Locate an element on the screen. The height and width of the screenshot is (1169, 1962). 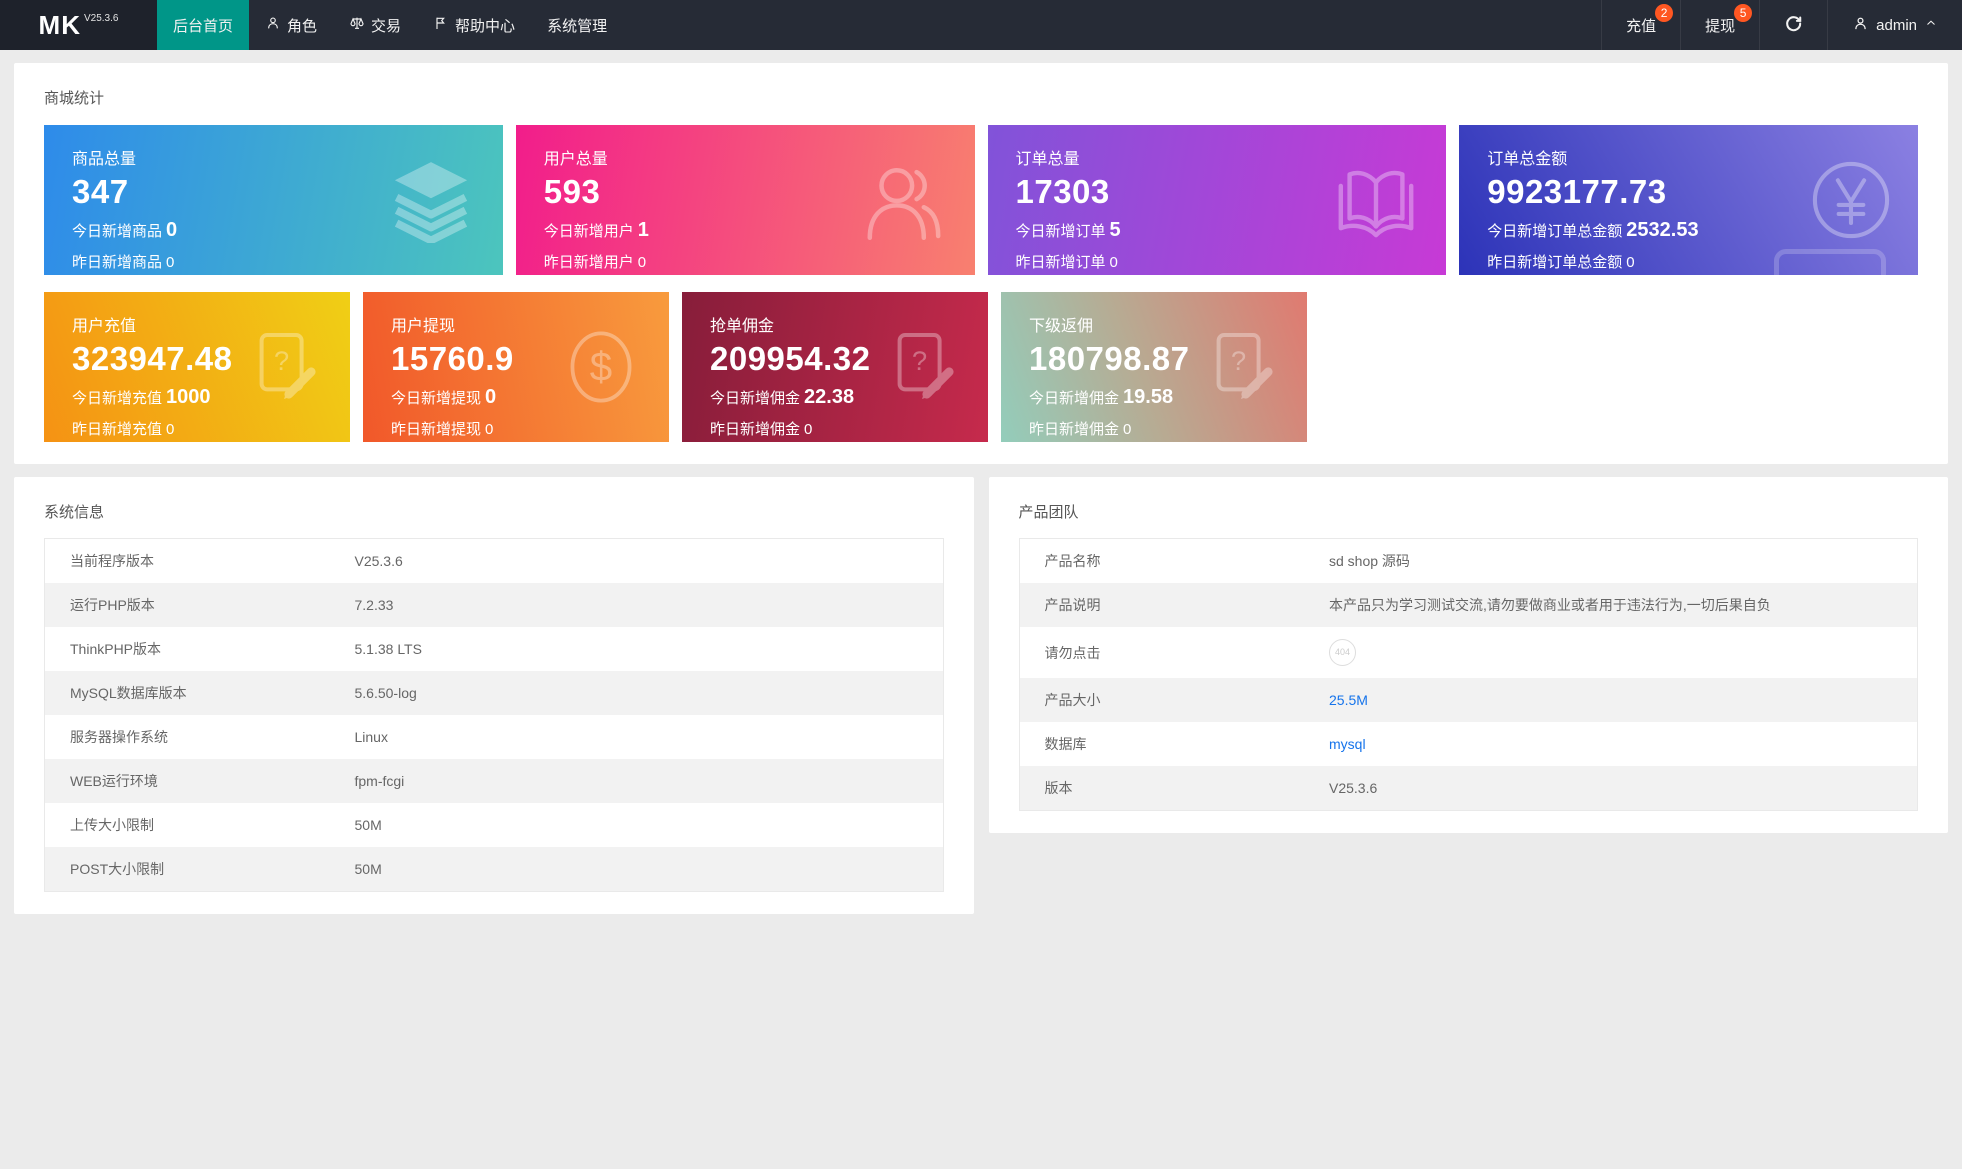
row-value: 5.6.50-log is located at coordinates (385, 693).